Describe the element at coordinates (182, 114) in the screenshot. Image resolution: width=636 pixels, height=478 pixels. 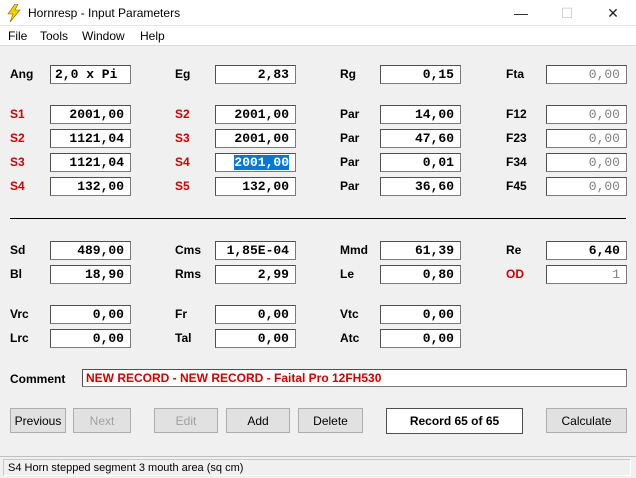
I see `label-s2-right: S2` at that location.